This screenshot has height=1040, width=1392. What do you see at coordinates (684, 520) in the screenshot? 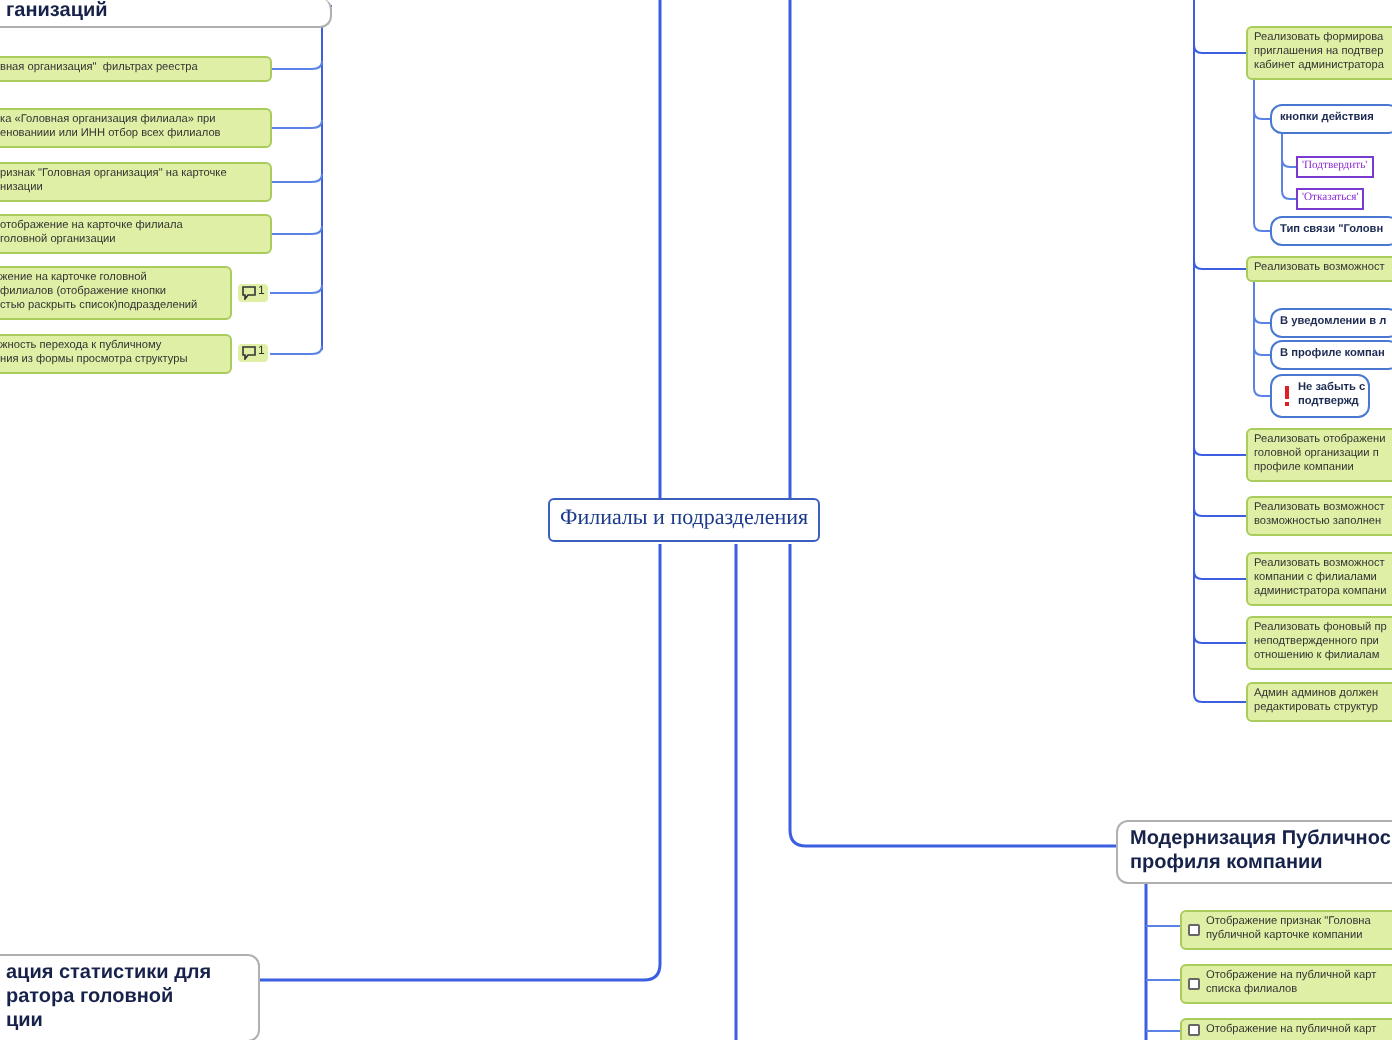
I see `central-topic: Филиалы и подразделения` at bounding box center [684, 520].